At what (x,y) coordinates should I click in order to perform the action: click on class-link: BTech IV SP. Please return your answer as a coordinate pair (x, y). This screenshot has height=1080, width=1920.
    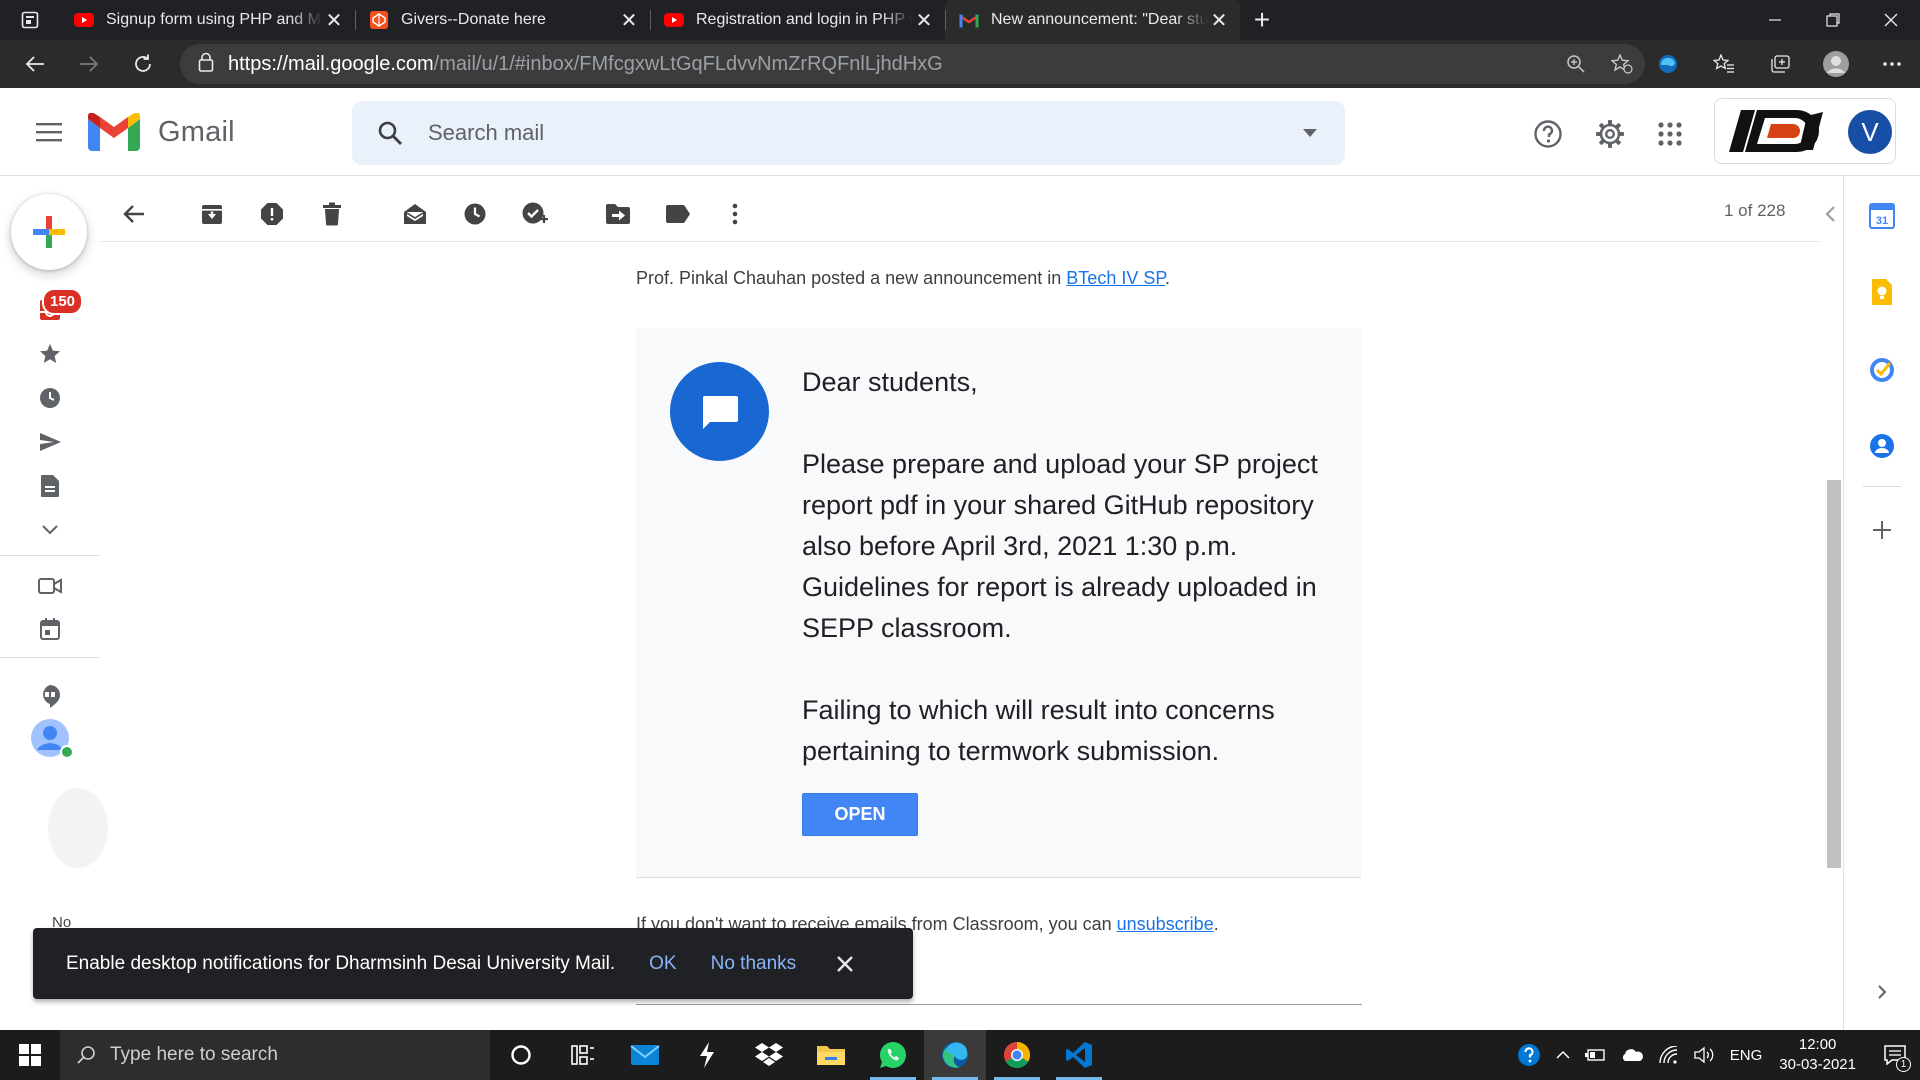
    Looking at the image, I should click on (1115, 278).